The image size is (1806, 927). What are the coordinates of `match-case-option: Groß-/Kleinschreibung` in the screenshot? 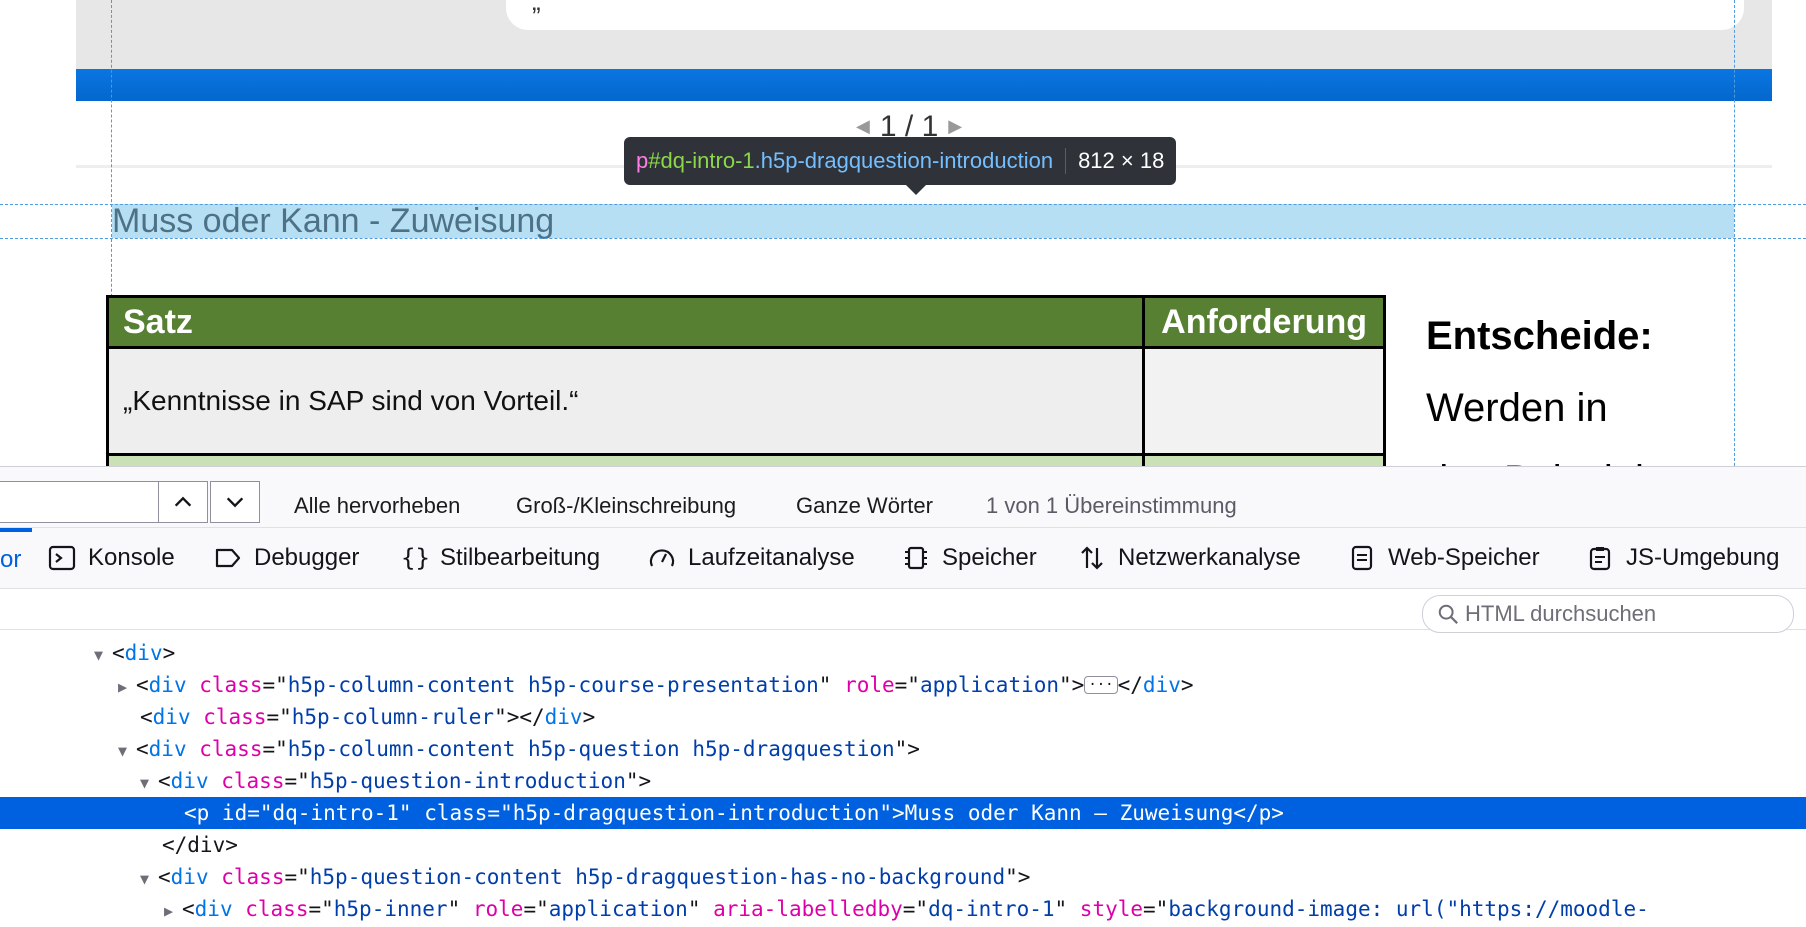 It's located at (626, 506).